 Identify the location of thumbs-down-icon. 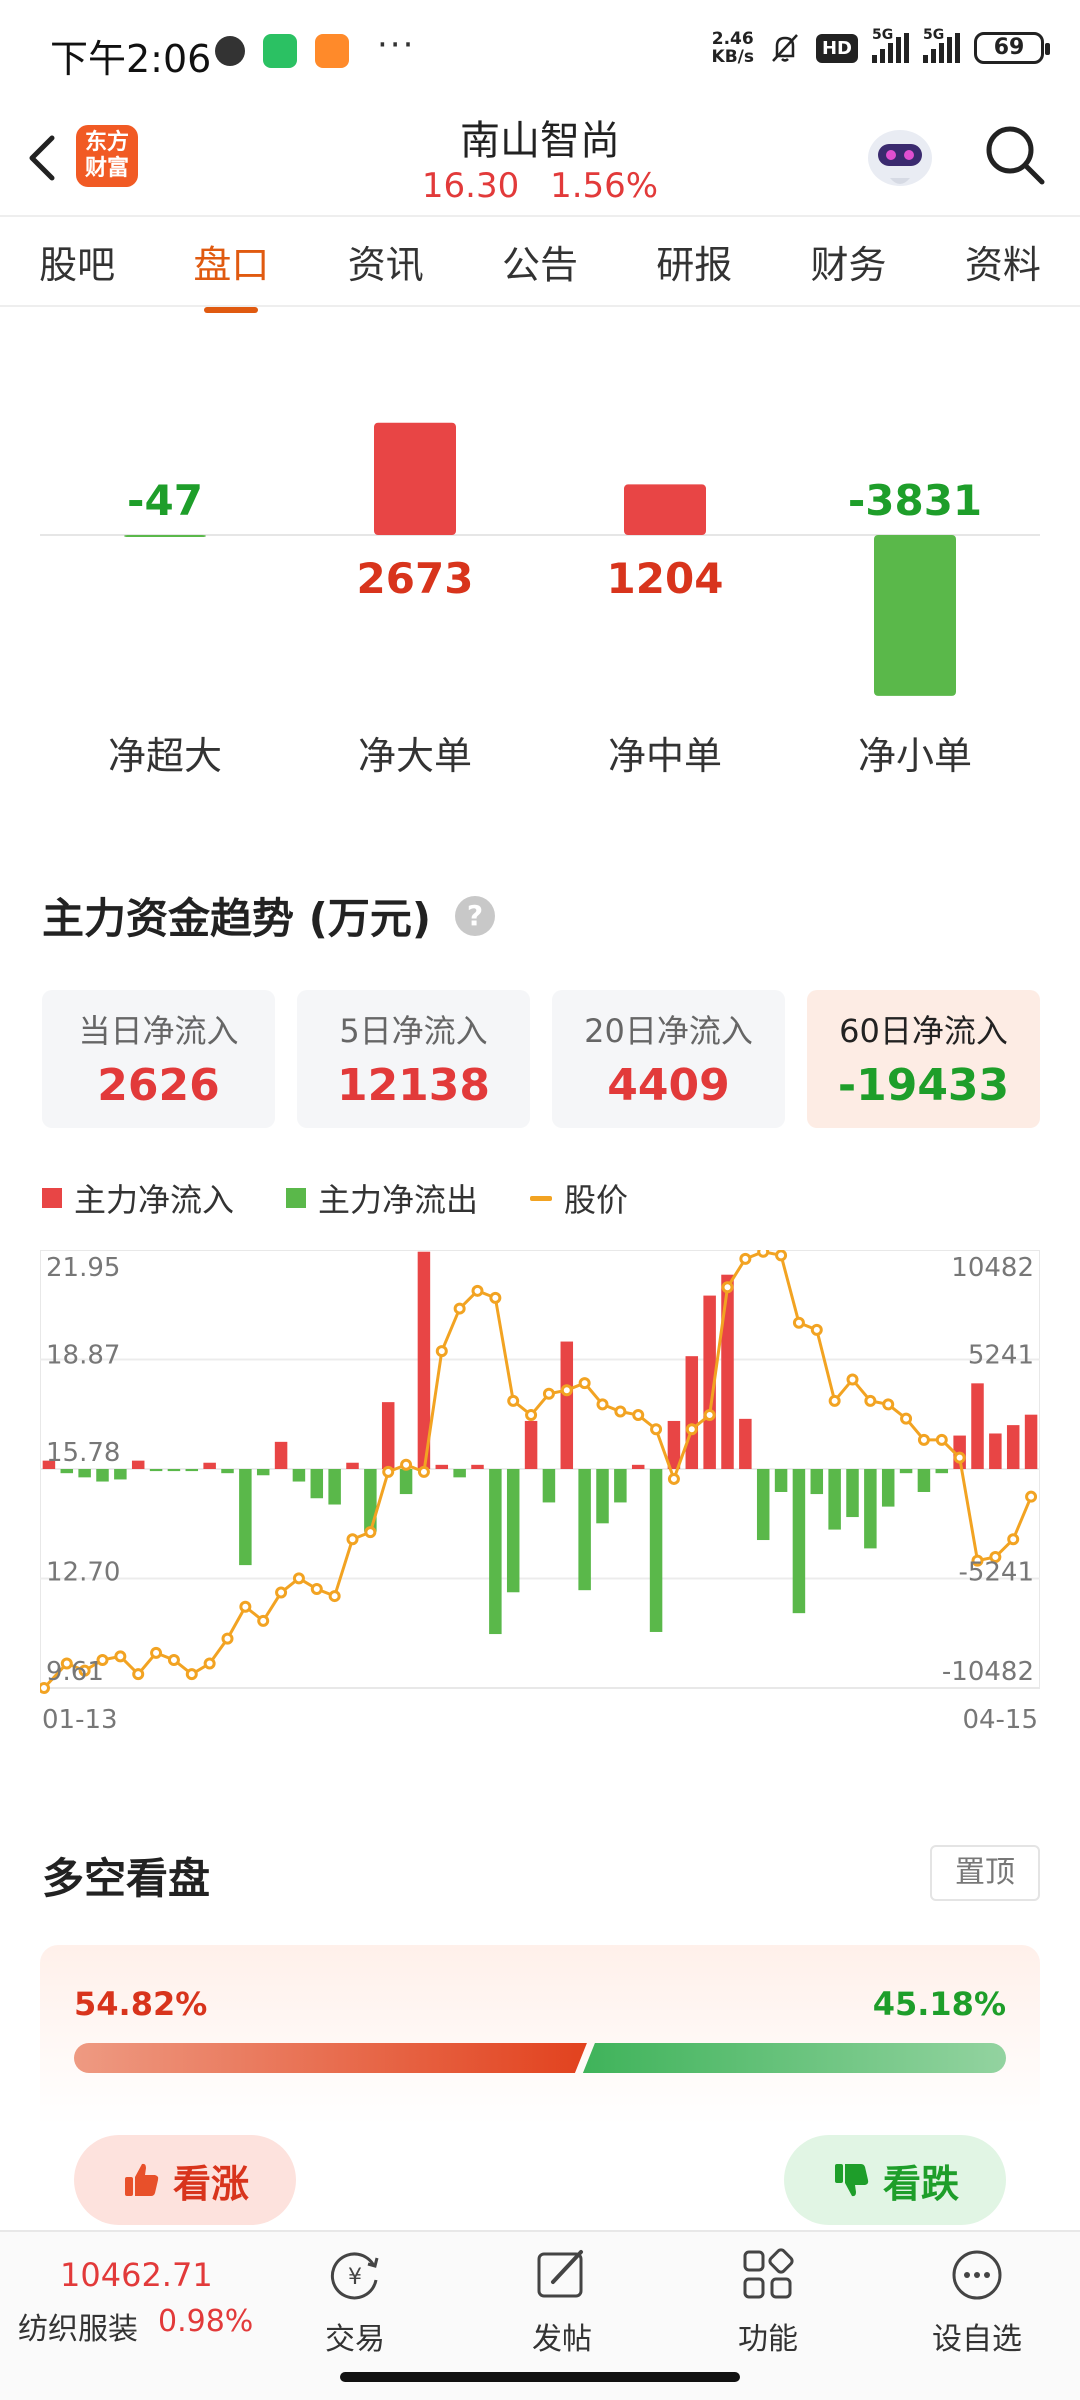
(851, 2180).